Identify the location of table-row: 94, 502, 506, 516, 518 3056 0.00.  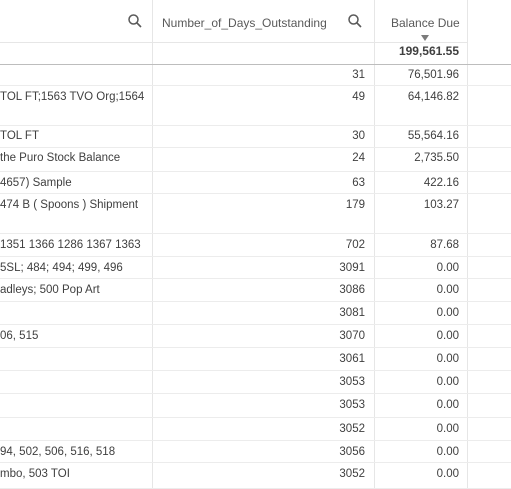
(255, 452).